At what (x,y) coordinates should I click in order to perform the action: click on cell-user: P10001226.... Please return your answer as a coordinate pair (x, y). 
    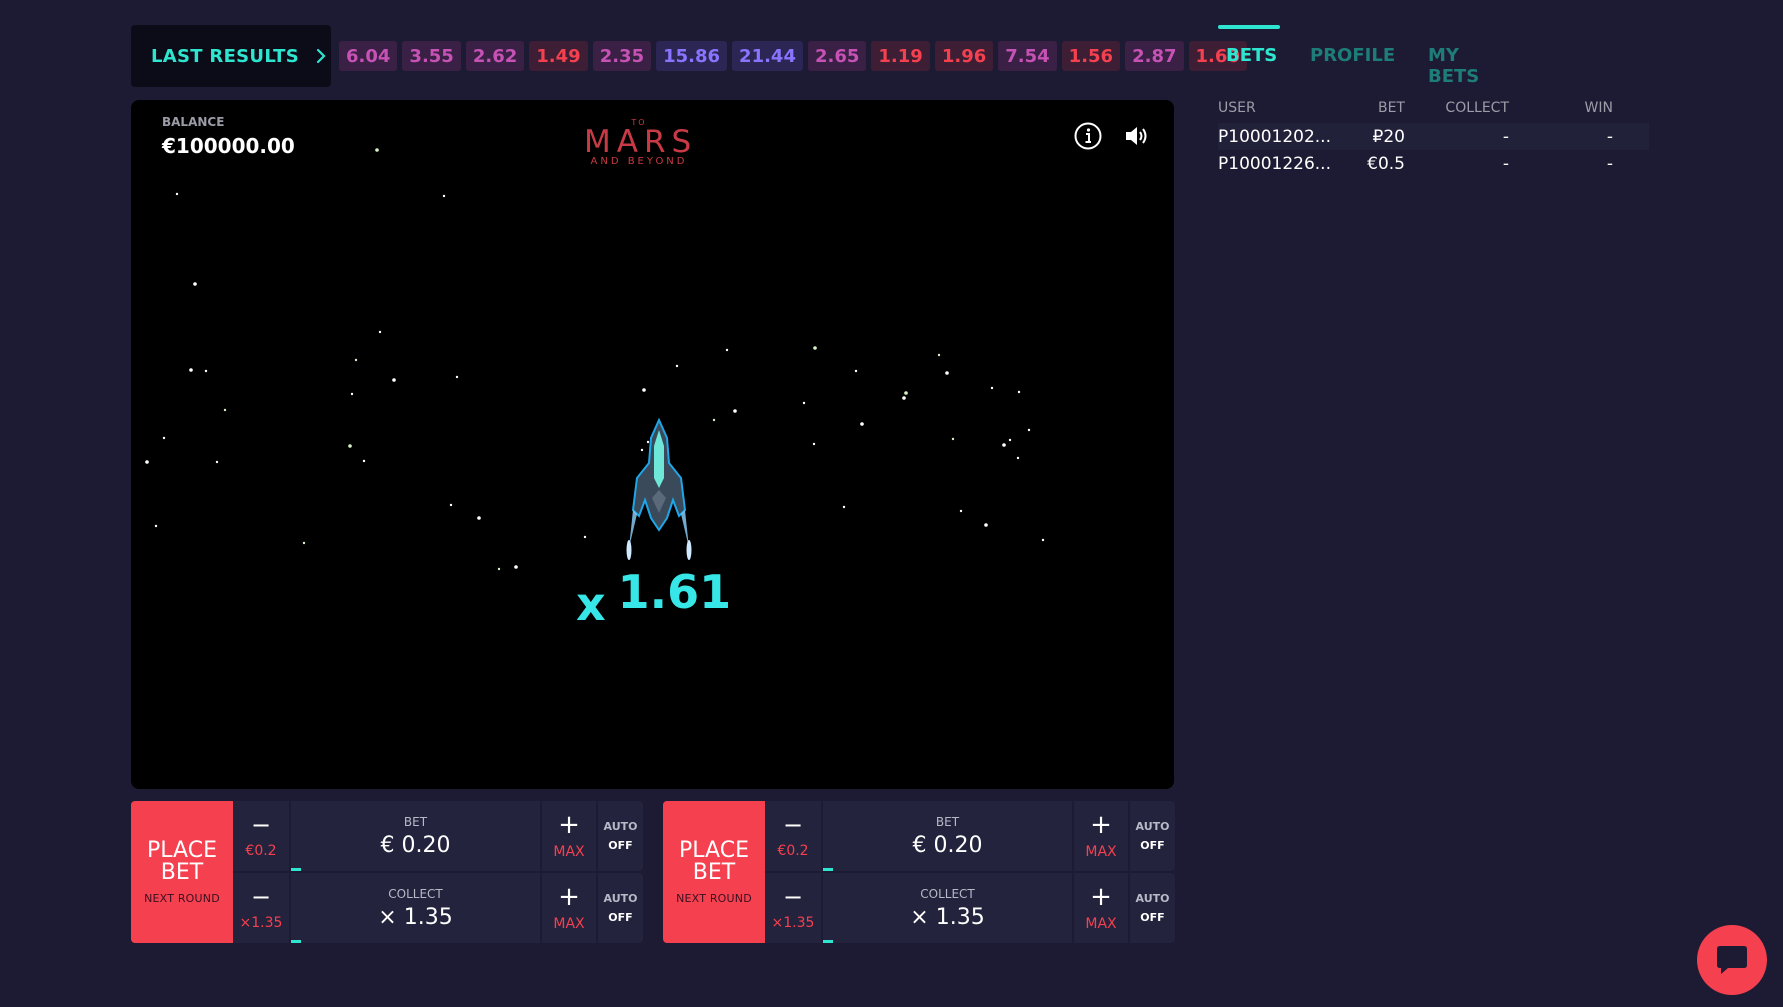
    Looking at the image, I should click on (1274, 163).